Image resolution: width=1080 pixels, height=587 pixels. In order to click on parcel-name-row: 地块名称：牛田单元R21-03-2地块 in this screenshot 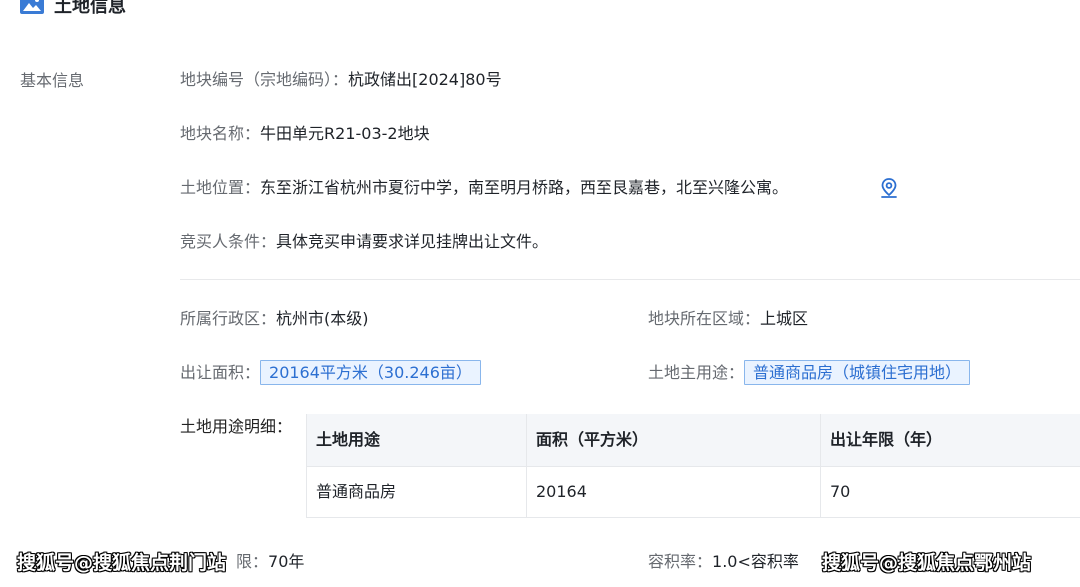, I will do `click(305, 134)`.